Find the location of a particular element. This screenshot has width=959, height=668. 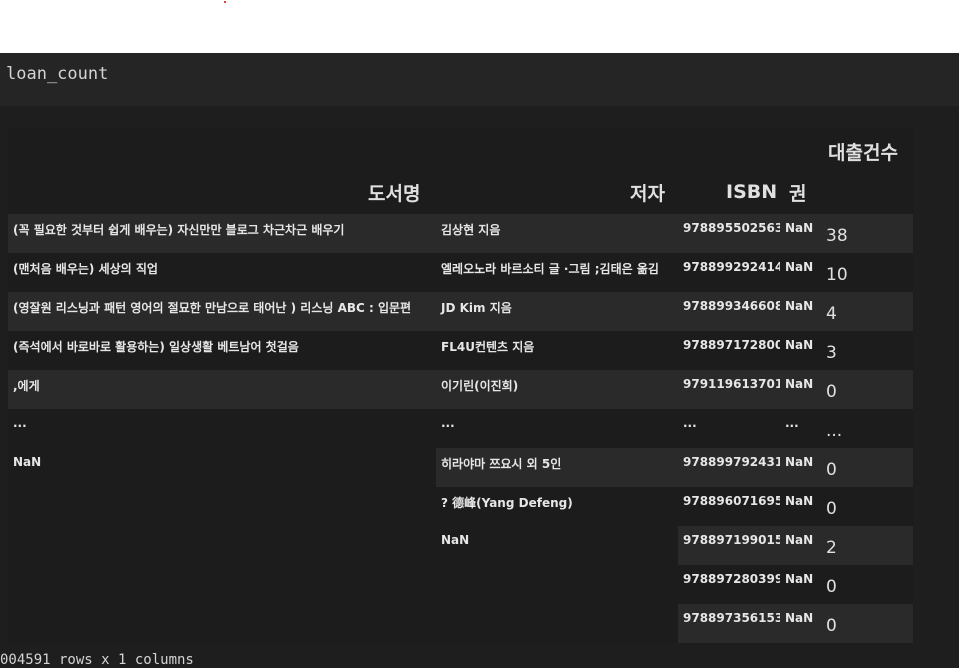

cell-isbn: 9788992924146 is located at coordinates (729, 272).